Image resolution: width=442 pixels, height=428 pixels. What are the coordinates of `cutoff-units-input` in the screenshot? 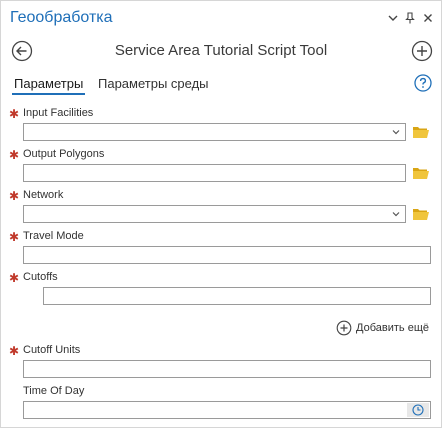 It's located at (227, 369).